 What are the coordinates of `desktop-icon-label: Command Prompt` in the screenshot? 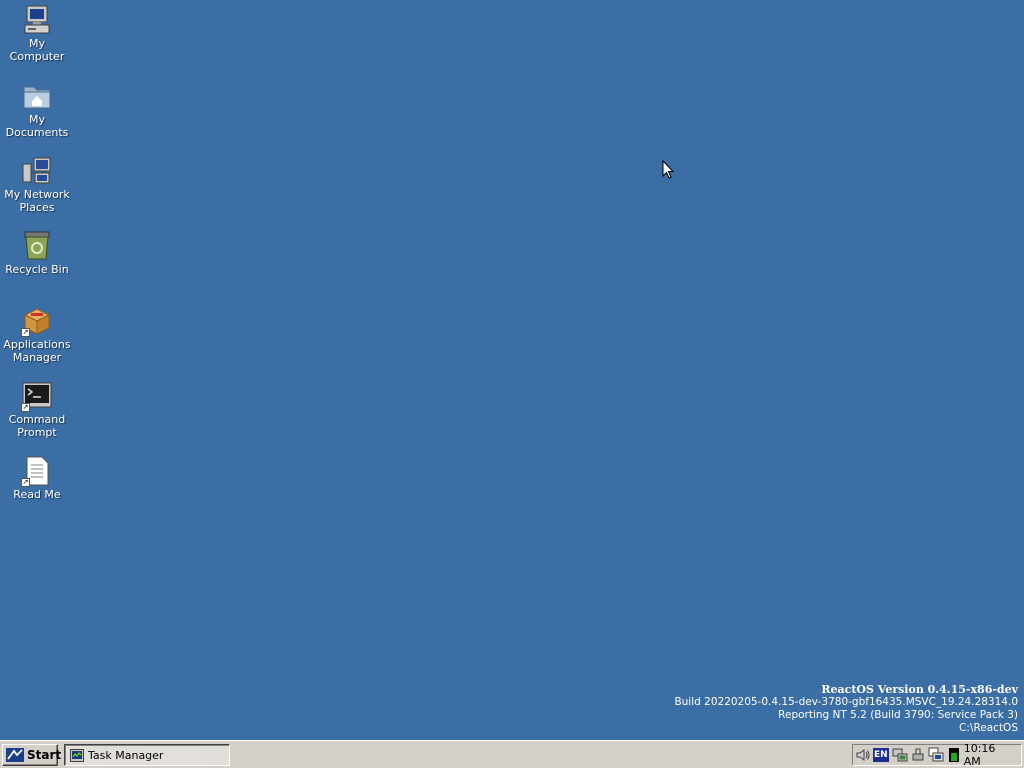 It's located at (37, 426).